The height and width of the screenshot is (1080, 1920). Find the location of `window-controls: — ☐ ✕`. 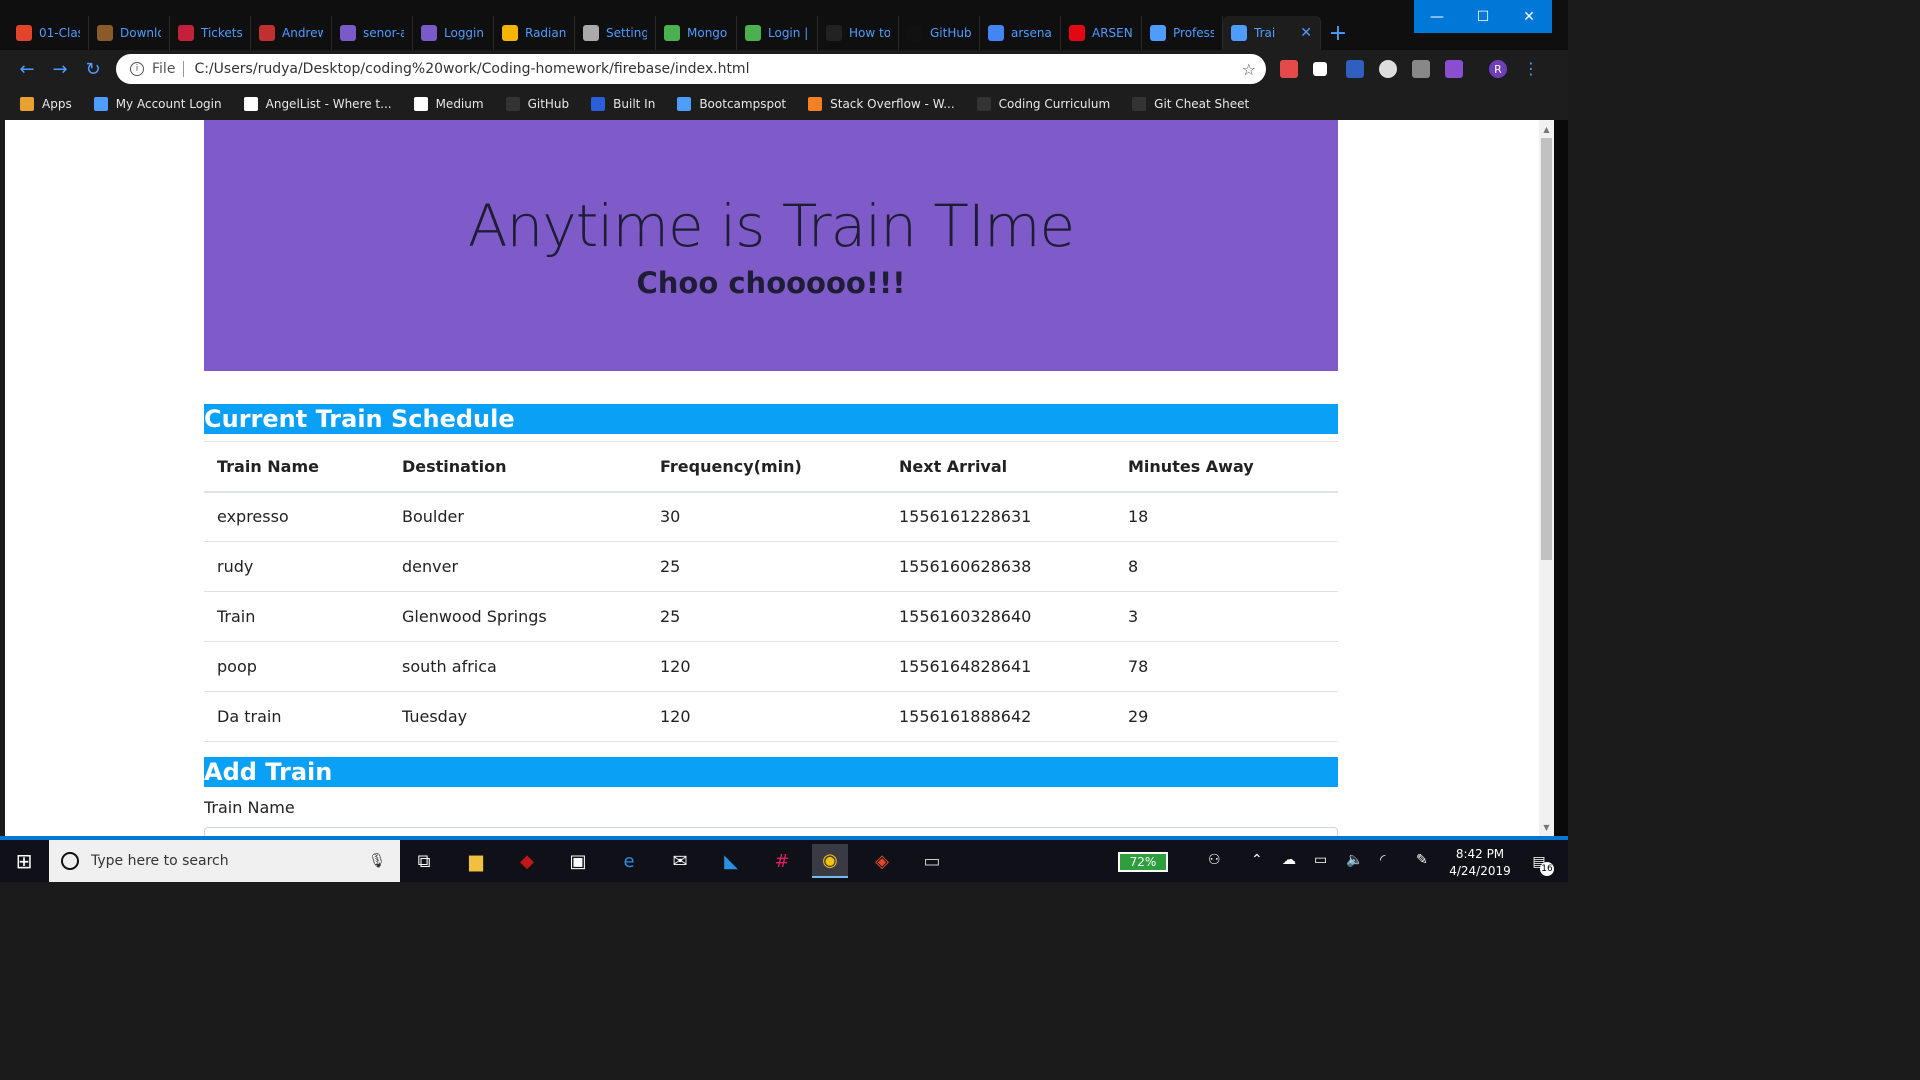

window-controls: — ☐ ✕ is located at coordinates (1483, 16).